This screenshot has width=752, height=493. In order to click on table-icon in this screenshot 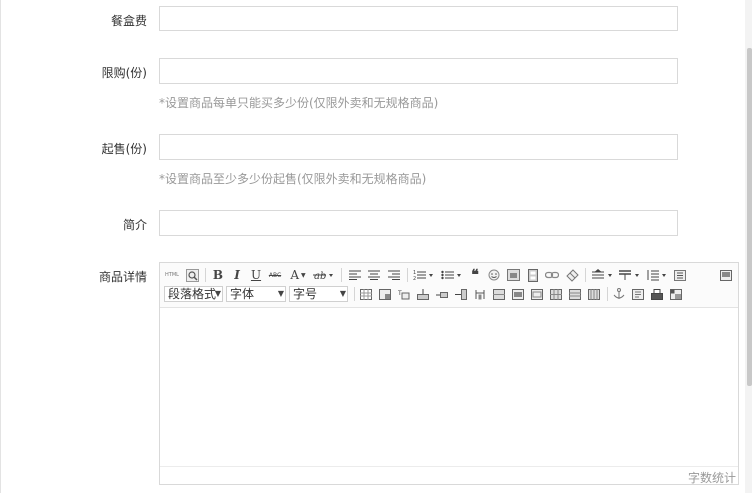, I will do `click(366, 294)`.